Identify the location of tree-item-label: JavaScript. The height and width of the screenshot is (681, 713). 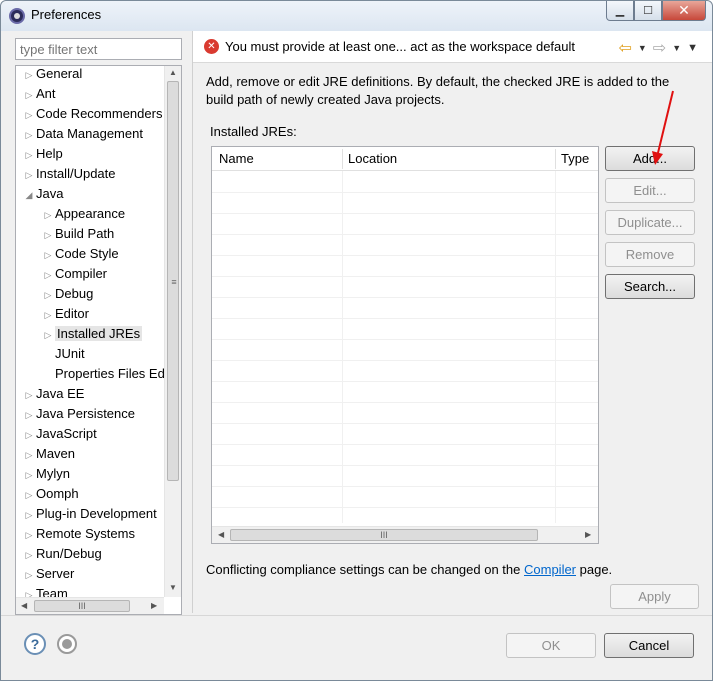
(66, 433).